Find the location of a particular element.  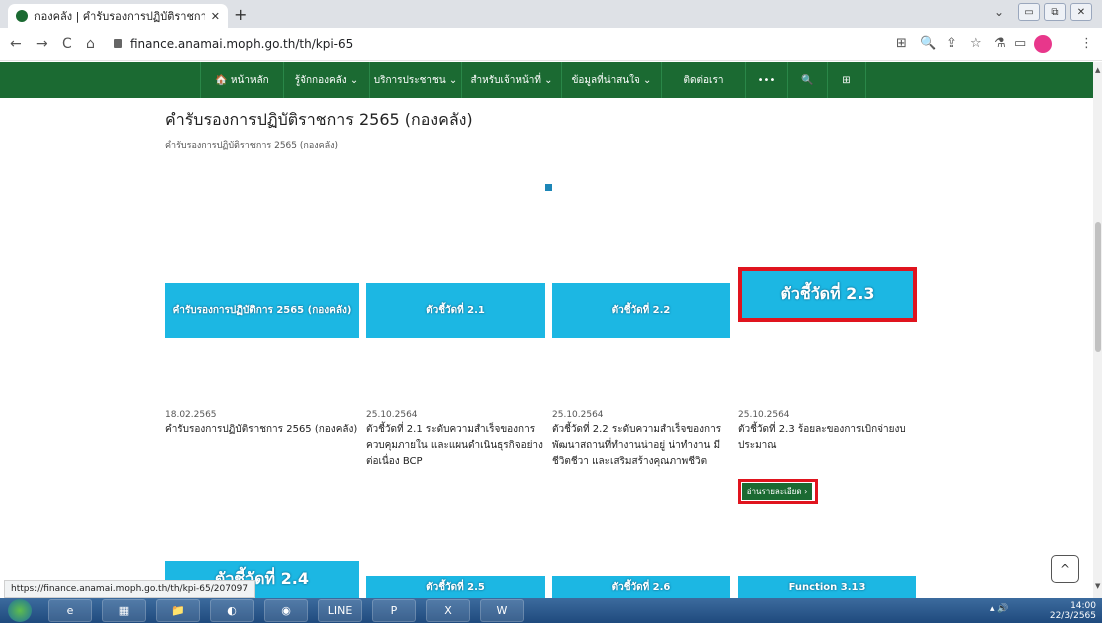

forward-icon: → is located at coordinates (42, 44).